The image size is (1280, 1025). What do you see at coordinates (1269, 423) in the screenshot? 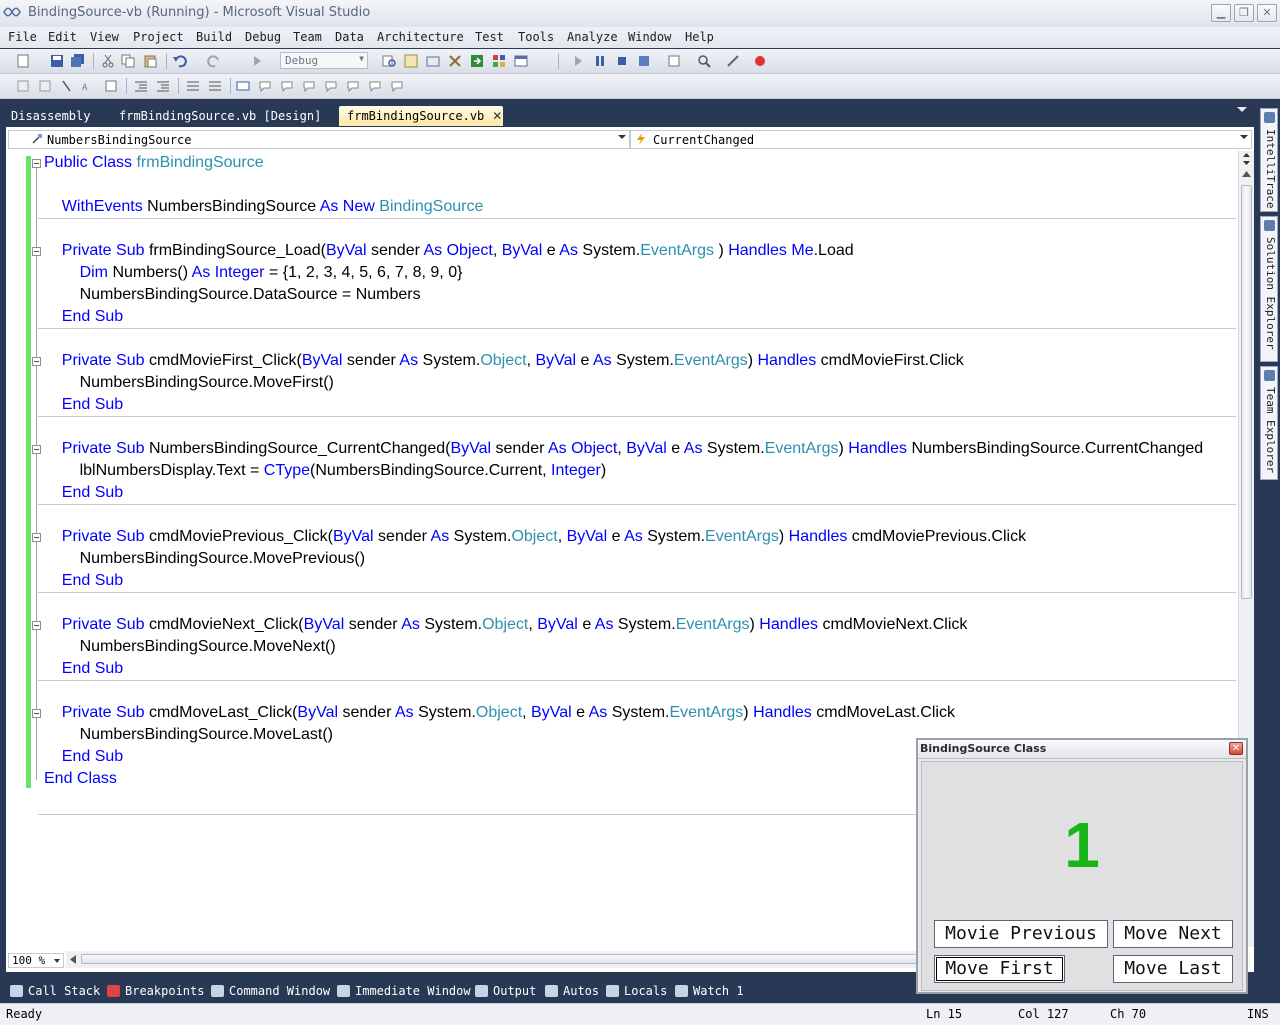
I see `team-explorer-tab: Team Explorer` at bounding box center [1269, 423].